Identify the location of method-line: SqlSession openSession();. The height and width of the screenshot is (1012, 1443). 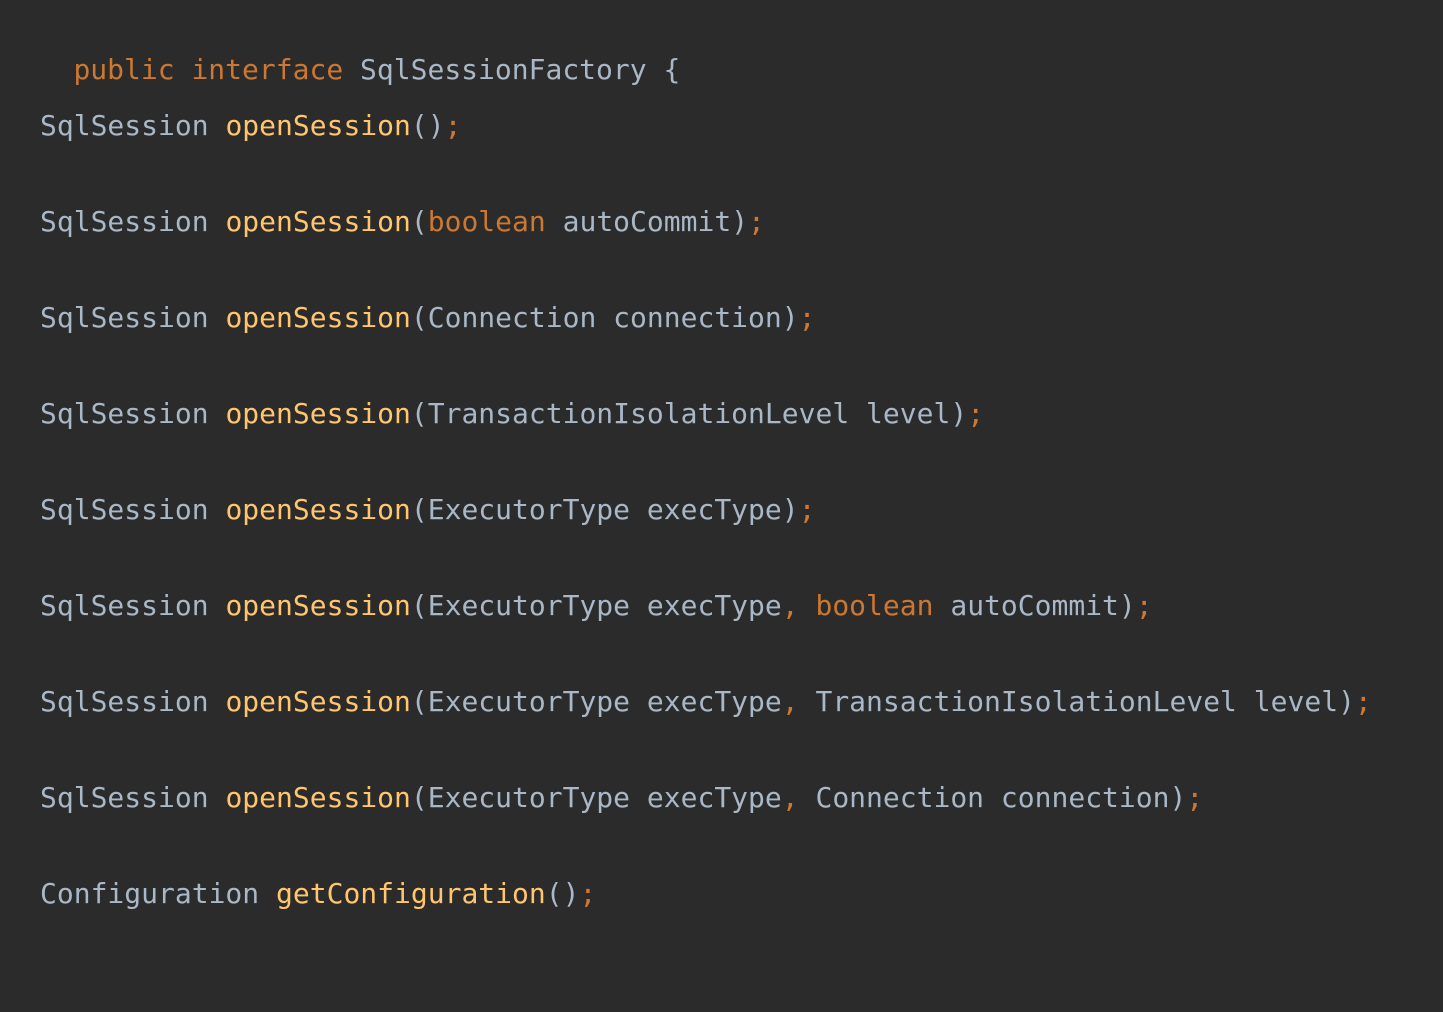
(250, 126).